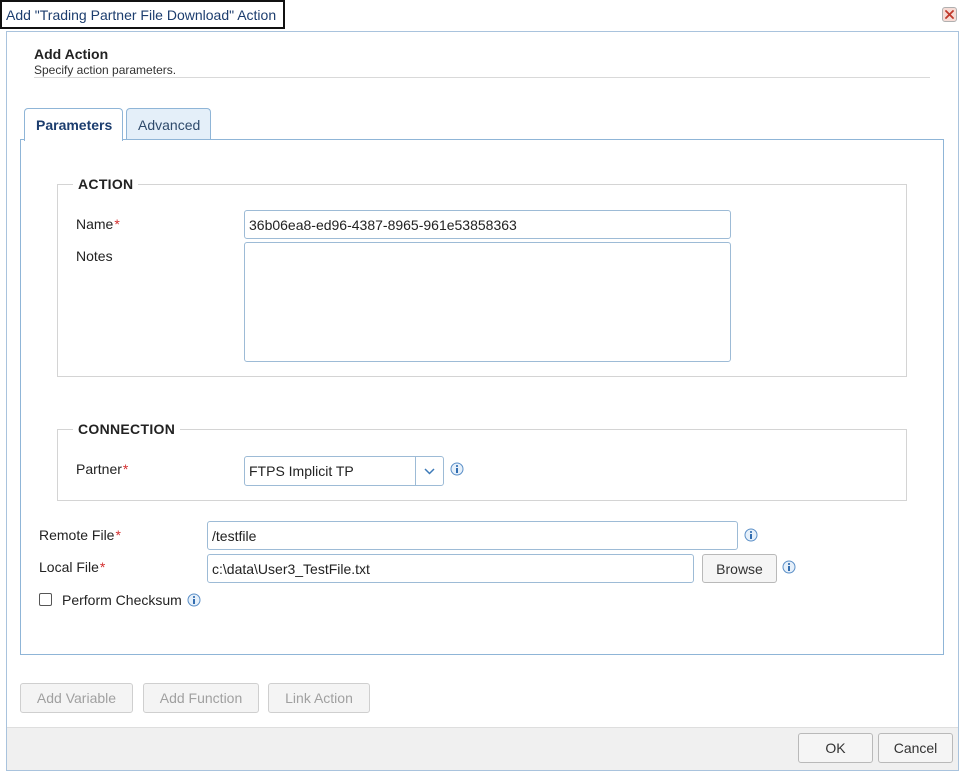 The width and height of the screenshot is (963, 774). Describe the element at coordinates (76, 698) in the screenshot. I see `add-variable-button: Add Variable` at that location.